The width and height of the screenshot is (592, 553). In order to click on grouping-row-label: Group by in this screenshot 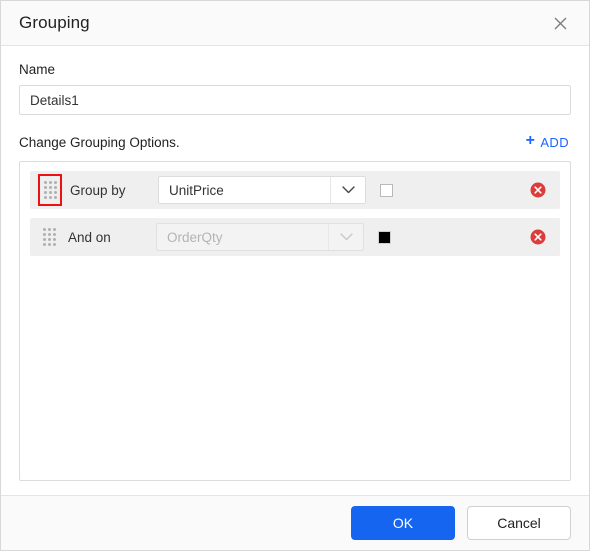, I will do `click(98, 190)`.